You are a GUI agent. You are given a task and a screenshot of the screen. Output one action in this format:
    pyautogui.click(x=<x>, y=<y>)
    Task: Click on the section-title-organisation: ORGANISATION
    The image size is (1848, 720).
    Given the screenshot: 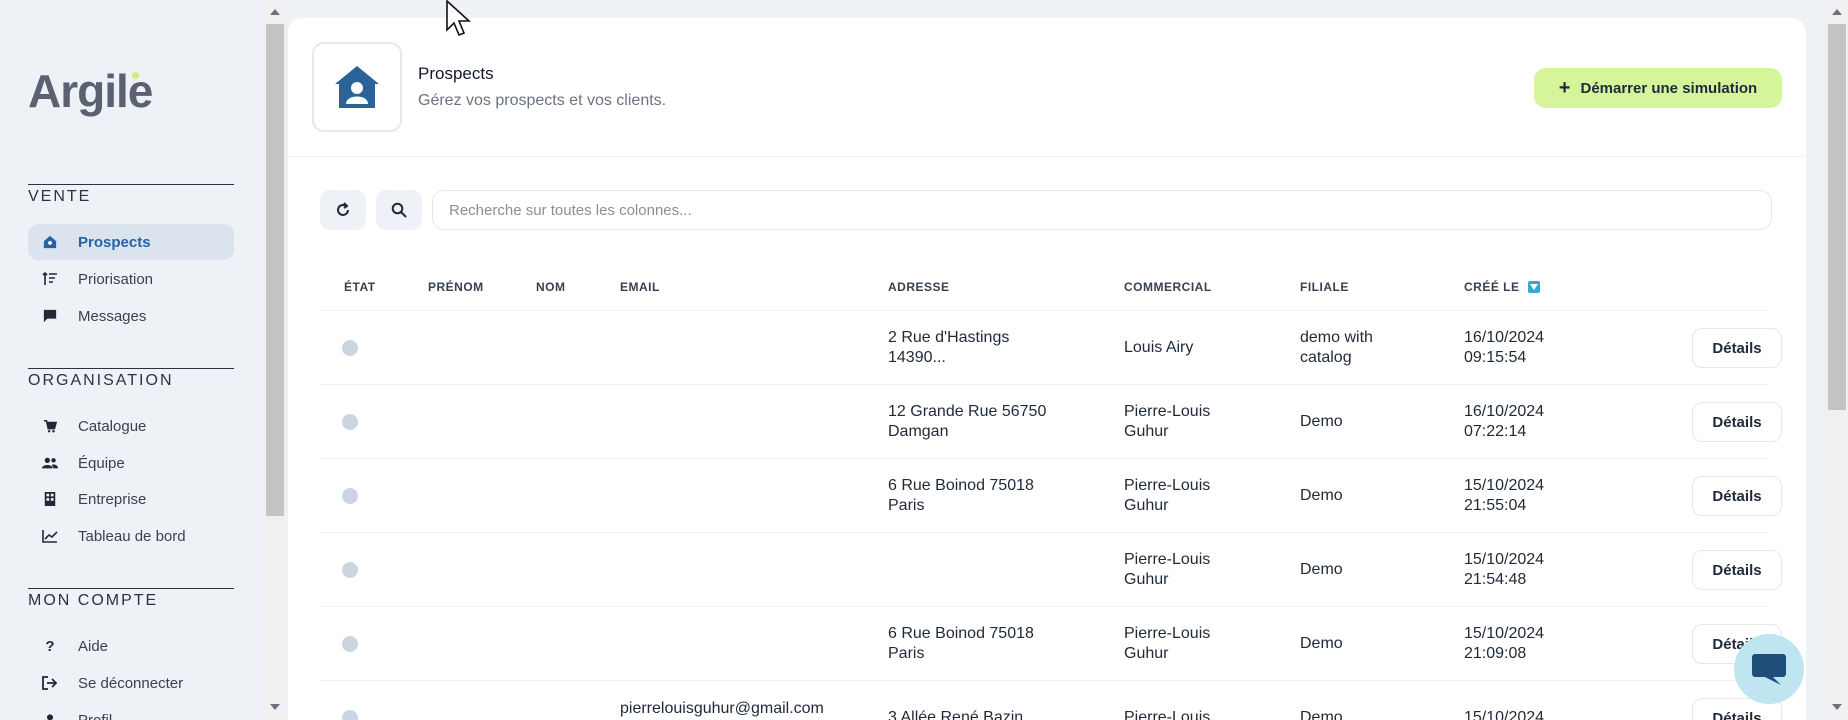 What is the action you would take?
    pyautogui.click(x=101, y=380)
    